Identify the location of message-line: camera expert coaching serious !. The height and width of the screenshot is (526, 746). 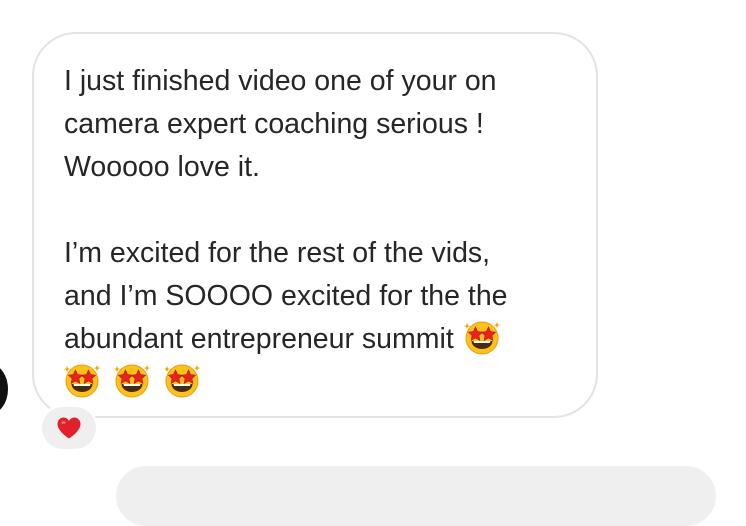
(274, 124).